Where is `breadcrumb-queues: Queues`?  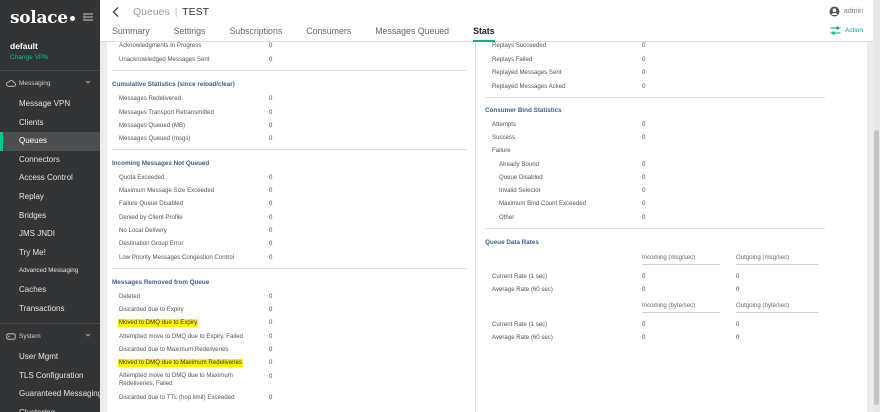 breadcrumb-queues: Queues is located at coordinates (151, 12).